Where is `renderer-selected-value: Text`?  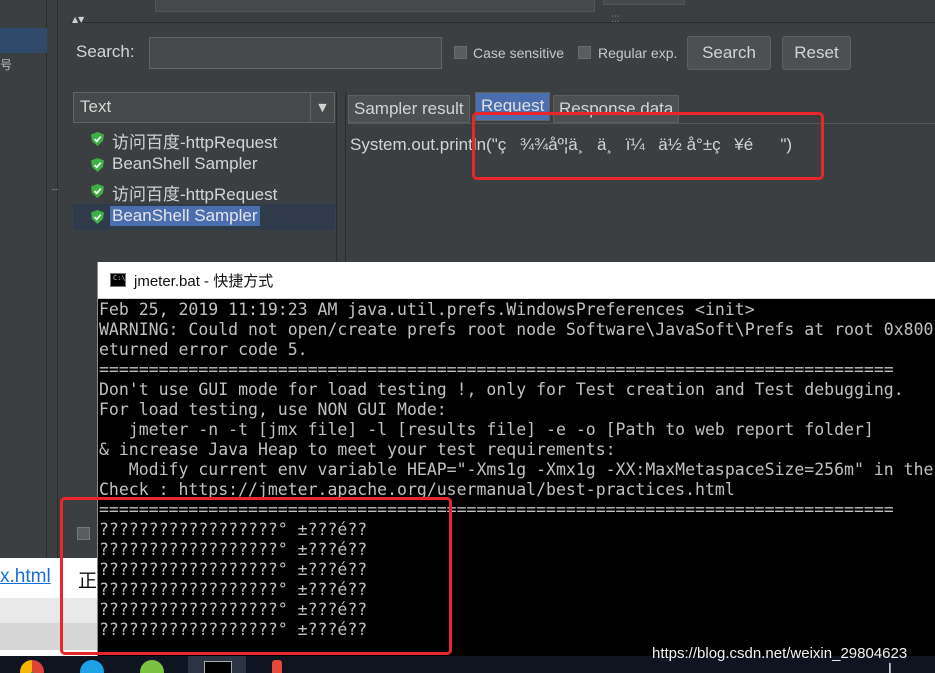 renderer-selected-value: Text is located at coordinates (96, 106).